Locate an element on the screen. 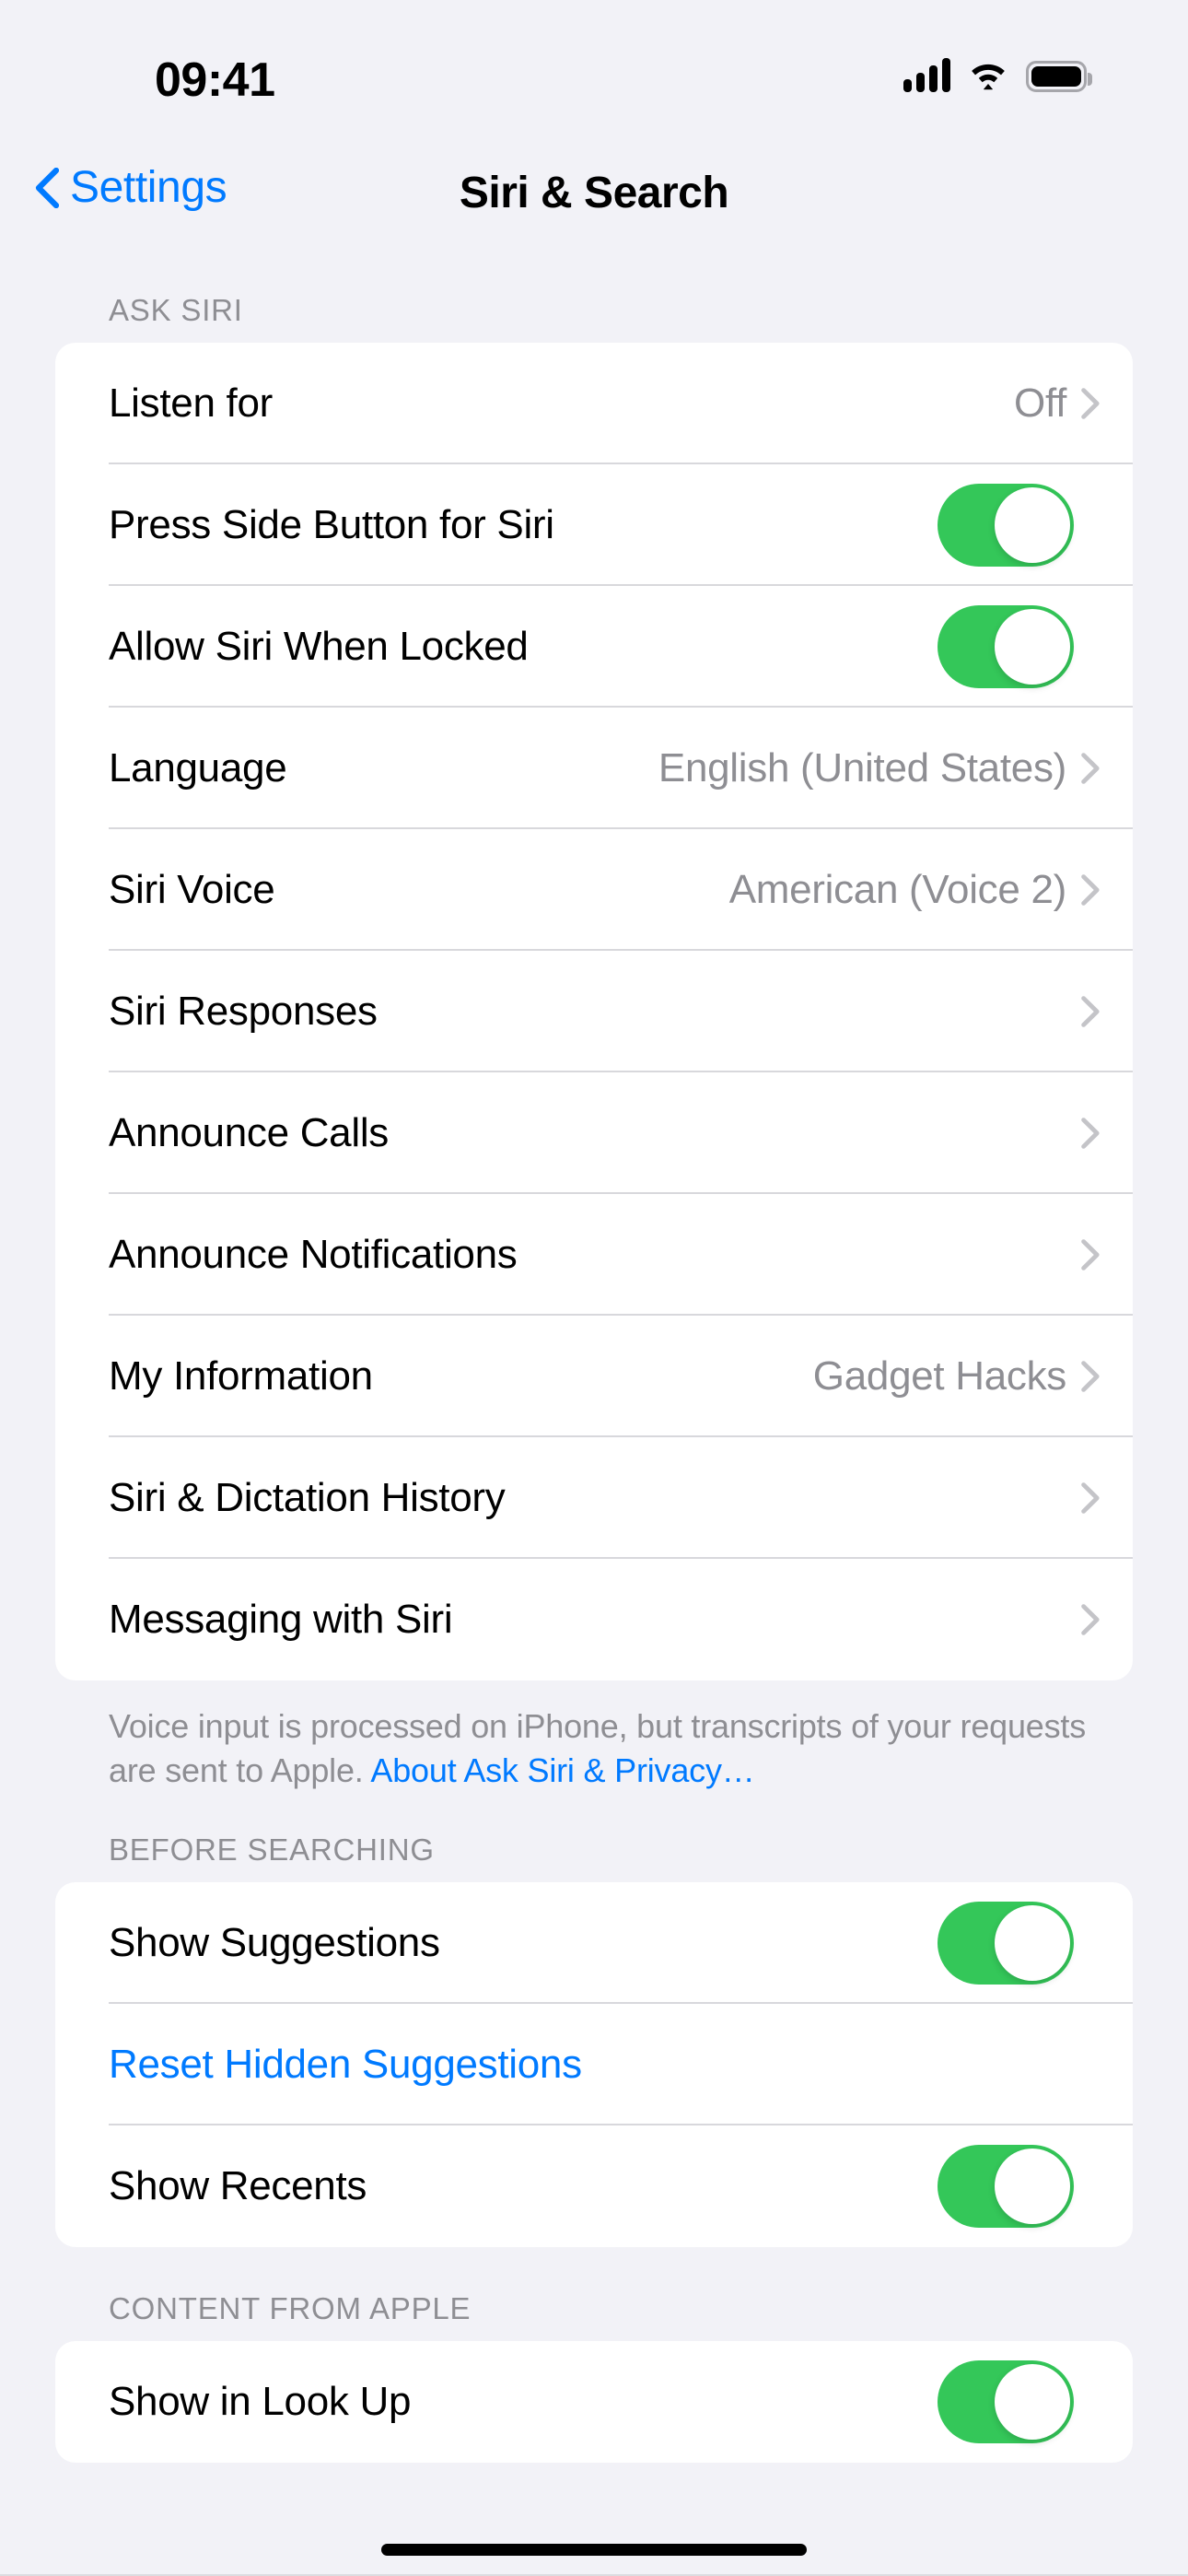  toggle-show-recents is located at coordinates (1006, 2187).